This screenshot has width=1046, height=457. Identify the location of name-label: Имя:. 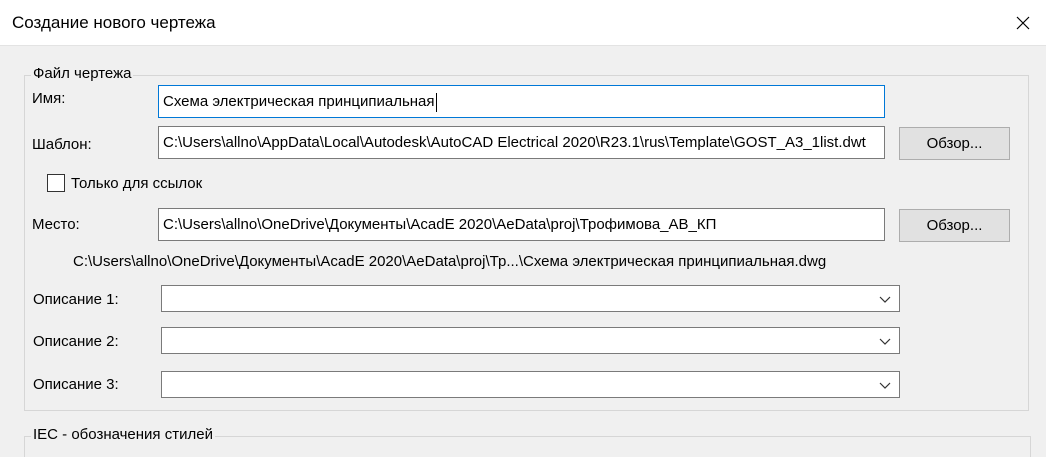
(49, 98).